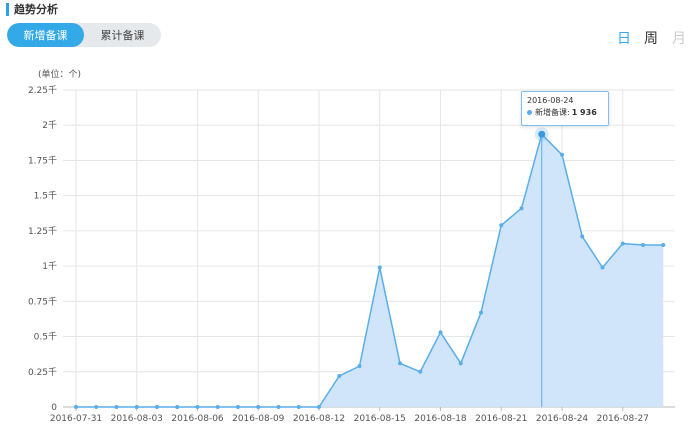  I want to click on tooltip-date: 2016-08-24, so click(550, 100).